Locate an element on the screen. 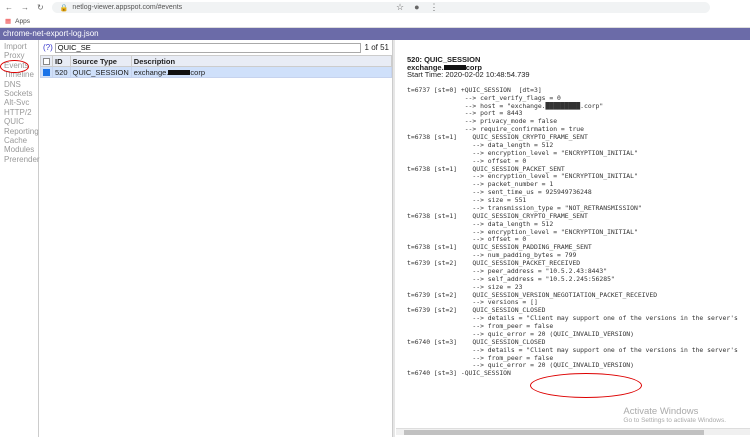 The width and height of the screenshot is (750, 437). sidebar-item-modules: Modules is located at coordinates (19, 149).